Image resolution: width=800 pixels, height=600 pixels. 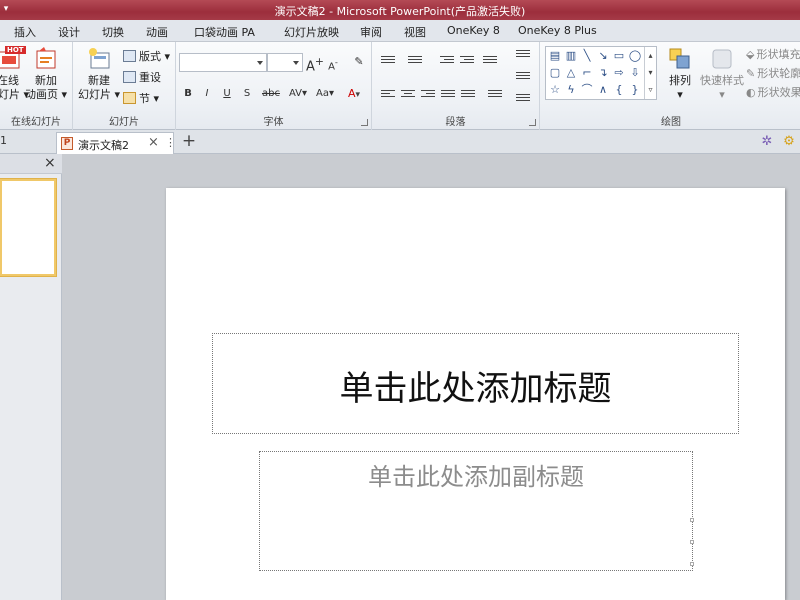 I want to click on font-size-dropdown-icon, so click(x=296, y=63).